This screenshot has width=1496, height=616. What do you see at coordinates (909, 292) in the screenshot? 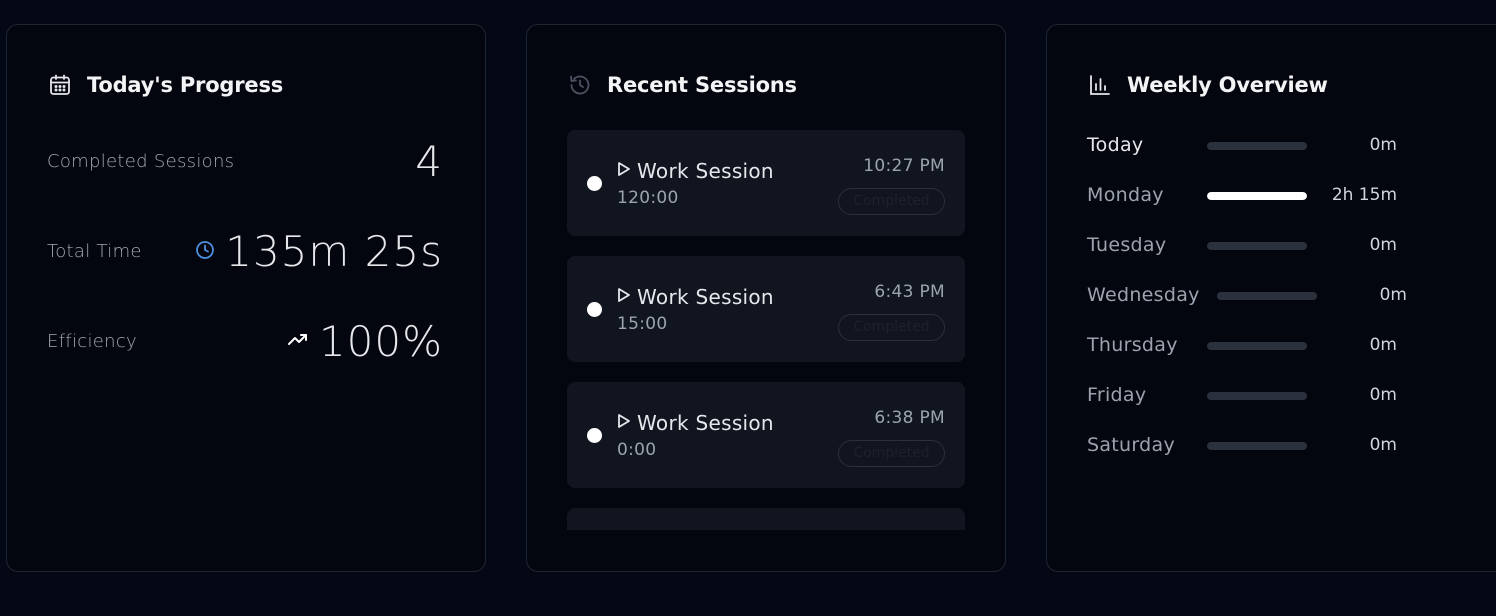
I see `session-time: 6:43 PM` at bounding box center [909, 292].